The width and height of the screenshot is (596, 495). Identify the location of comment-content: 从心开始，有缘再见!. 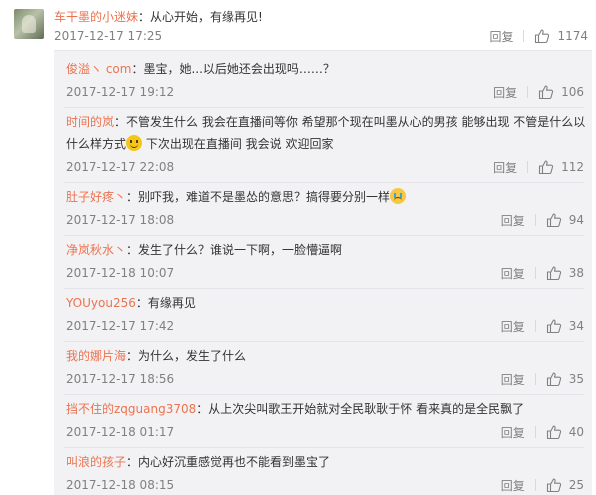
(206, 17).